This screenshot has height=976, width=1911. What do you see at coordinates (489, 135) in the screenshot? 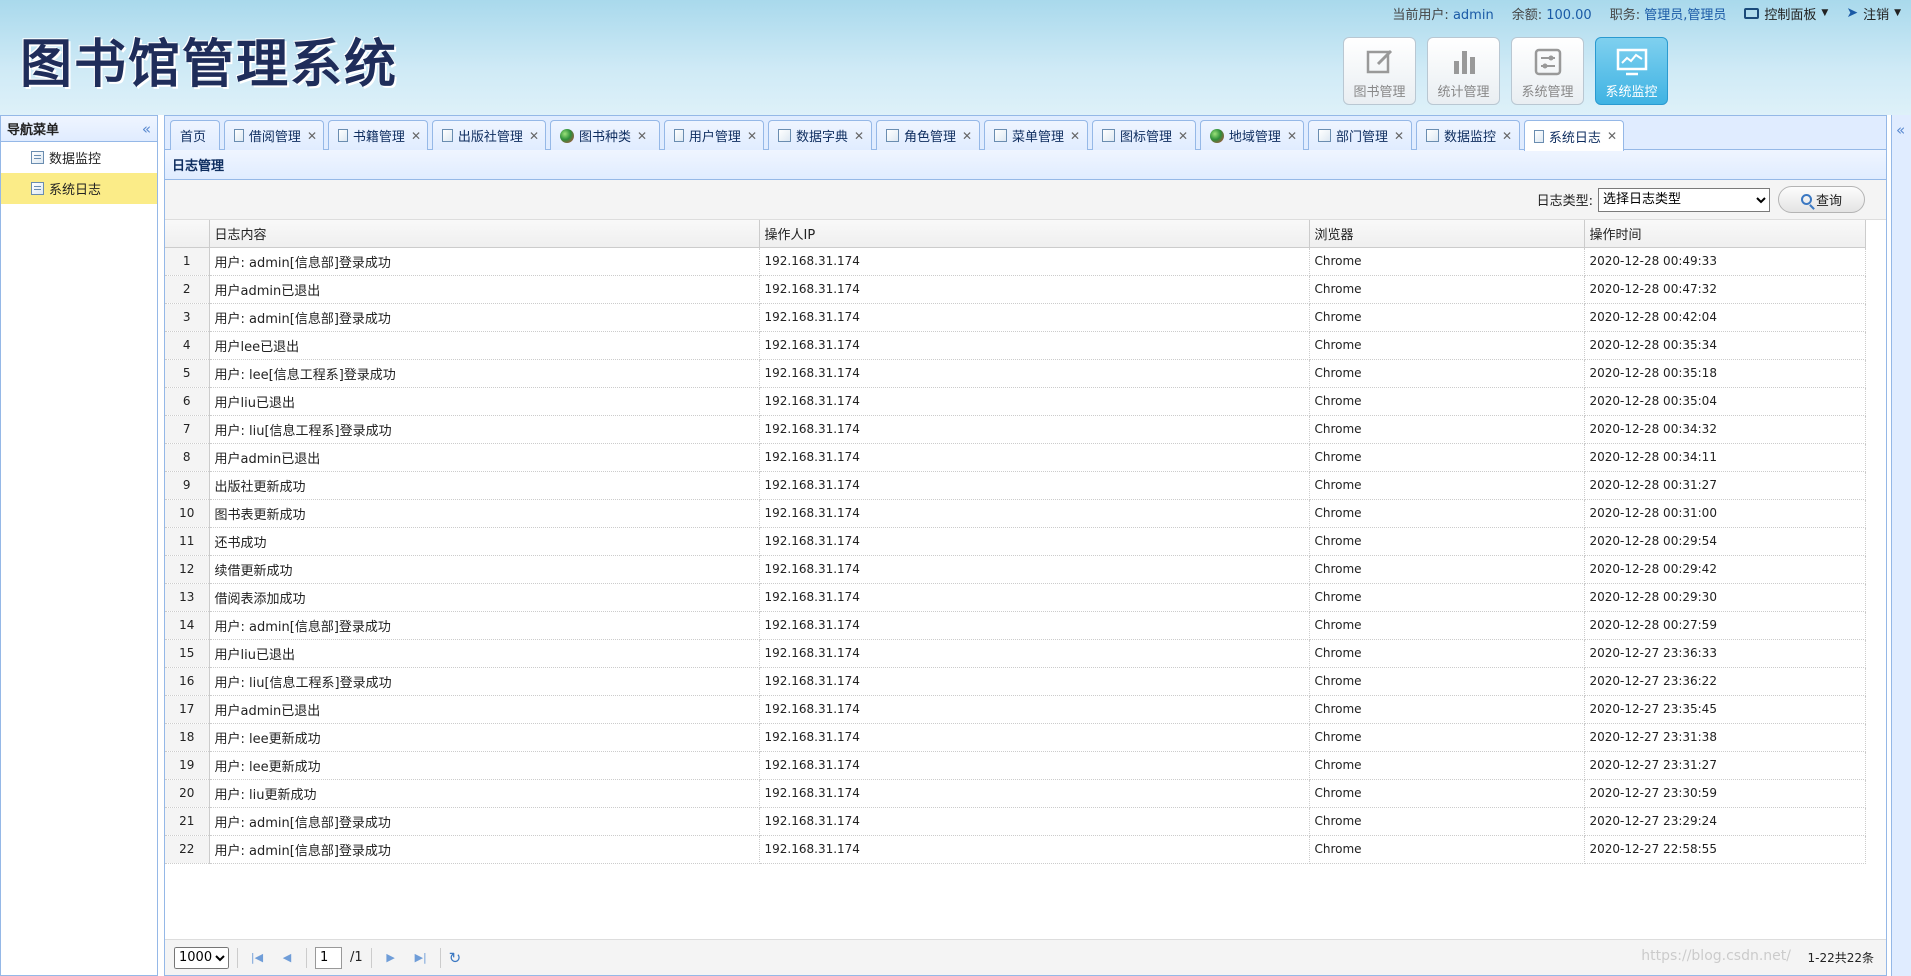
I see `tab-item: 出版社管理 ✕` at bounding box center [489, 135].